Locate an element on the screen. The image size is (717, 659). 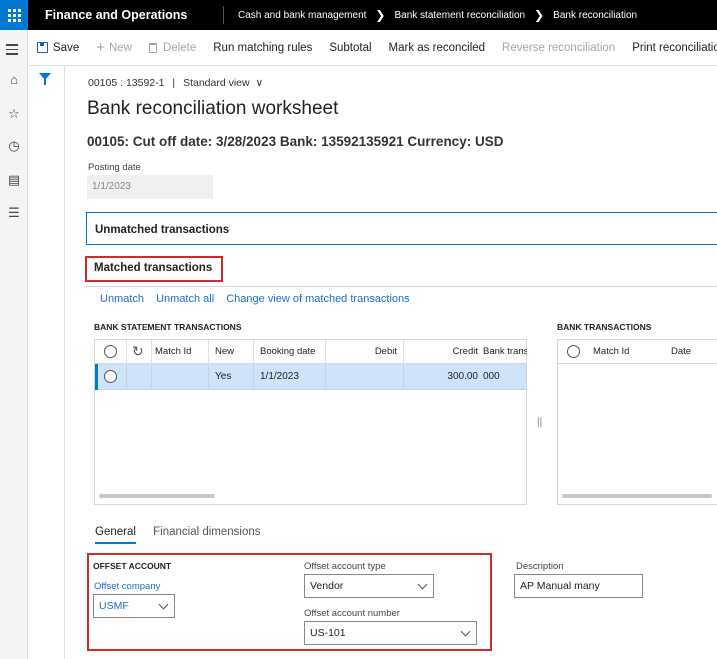
unmatch-link: Unmatch is located at coordinates (122, 299).